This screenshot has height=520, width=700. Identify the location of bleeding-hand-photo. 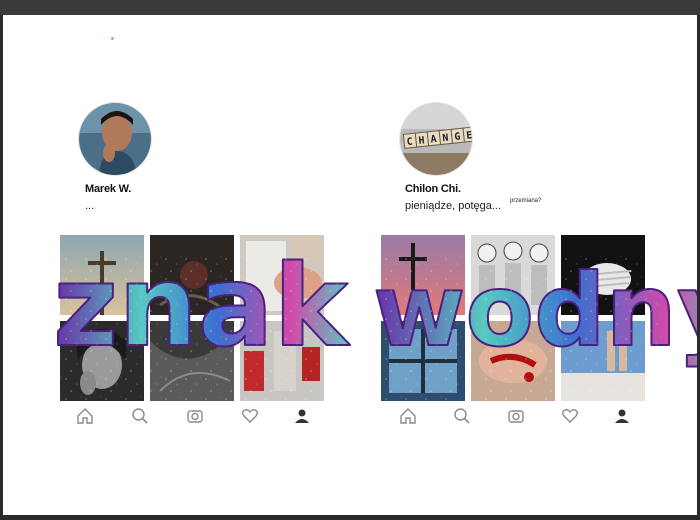
(513, 361).